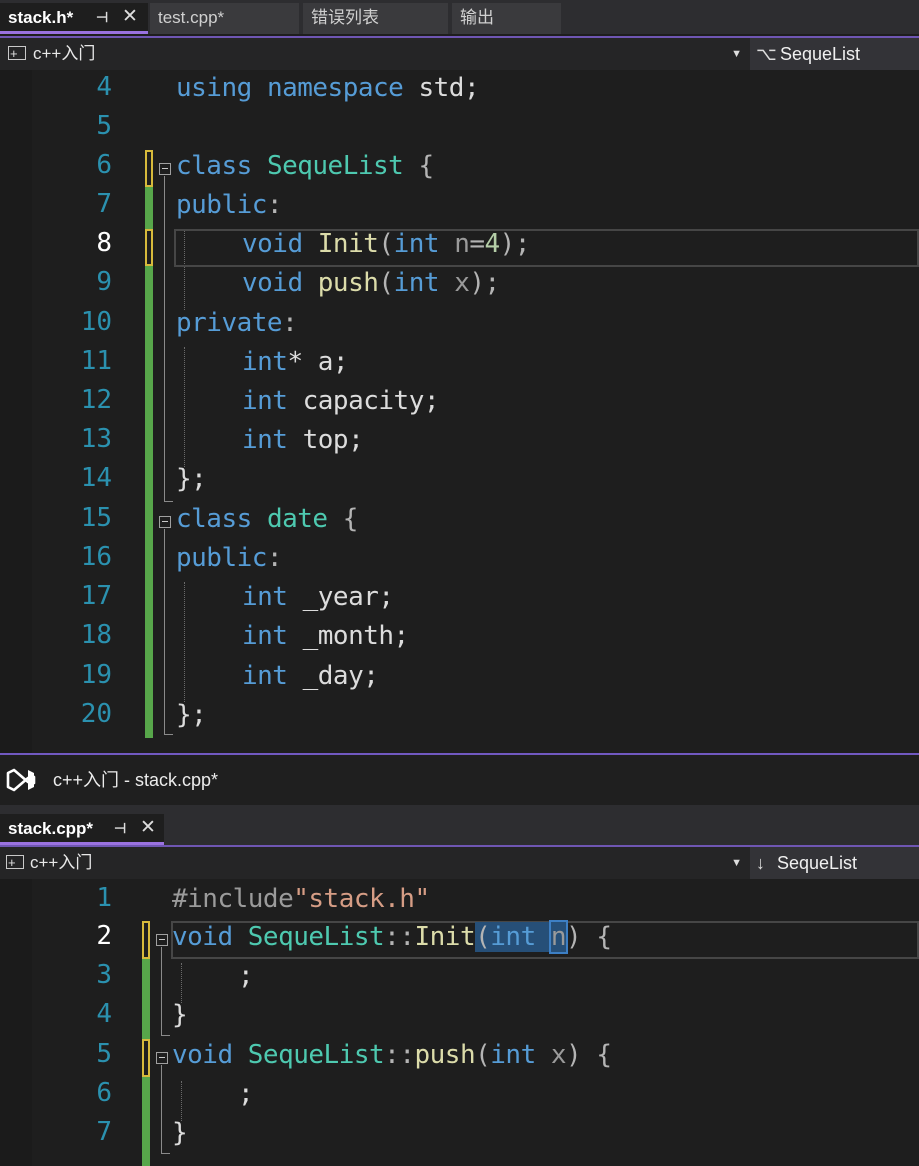 This screenshot has width=919, height=1166. Describe the element at coordinates (459, 825) in the screenshot. I see `editor-tab-bar-bottom: stack.cpp* ⊣ ✕` at that location.